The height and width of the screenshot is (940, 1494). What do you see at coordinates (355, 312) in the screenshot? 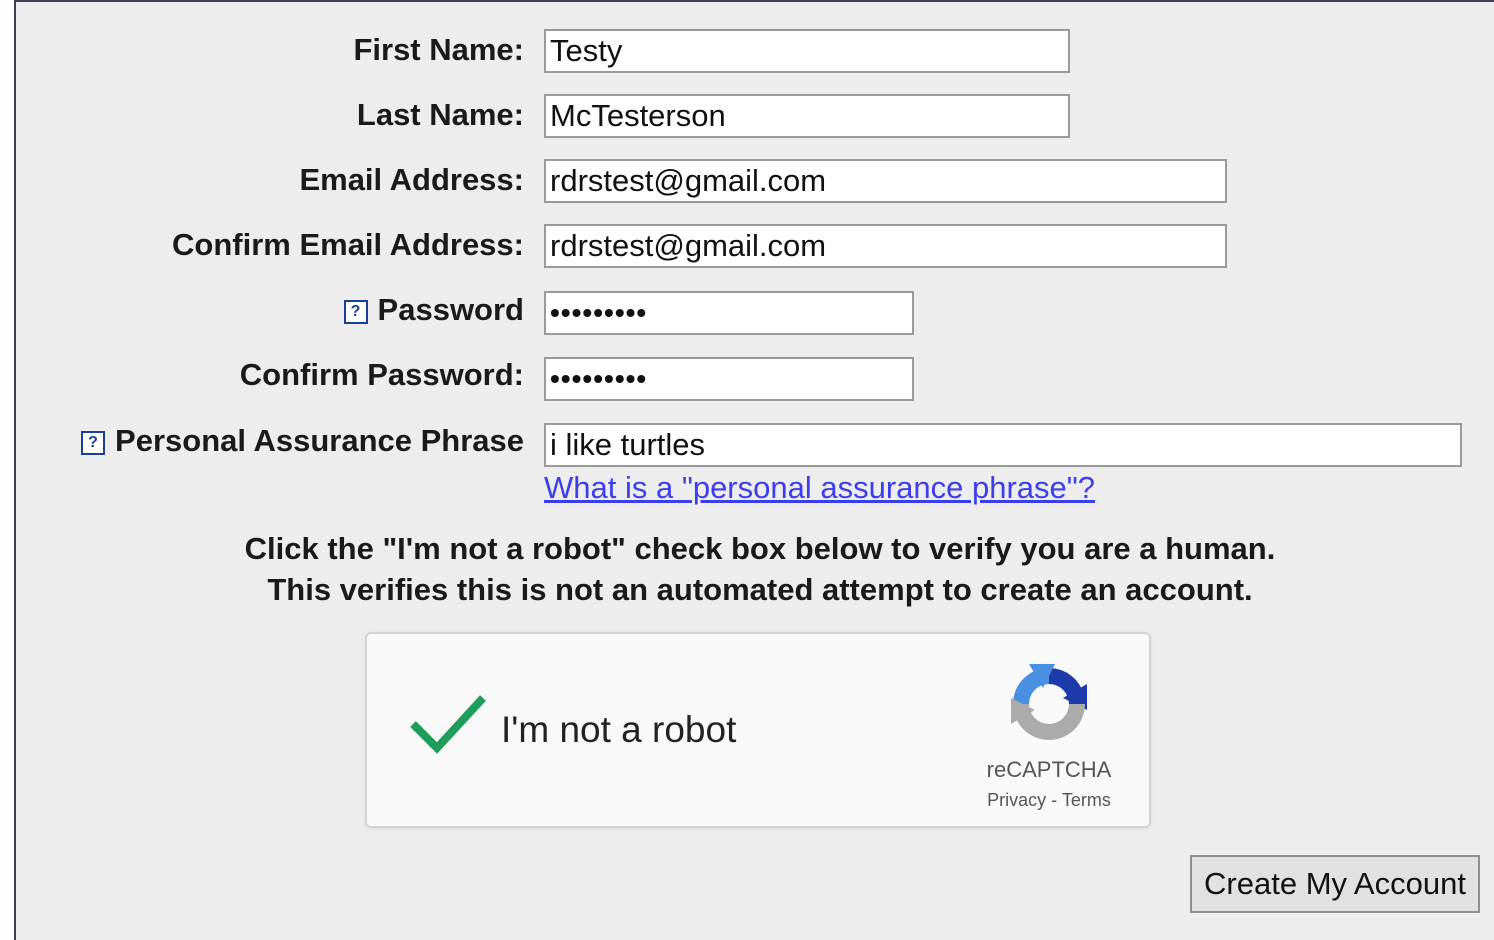
I see `password-help-icon: ?` at bounding box center [355, 312].